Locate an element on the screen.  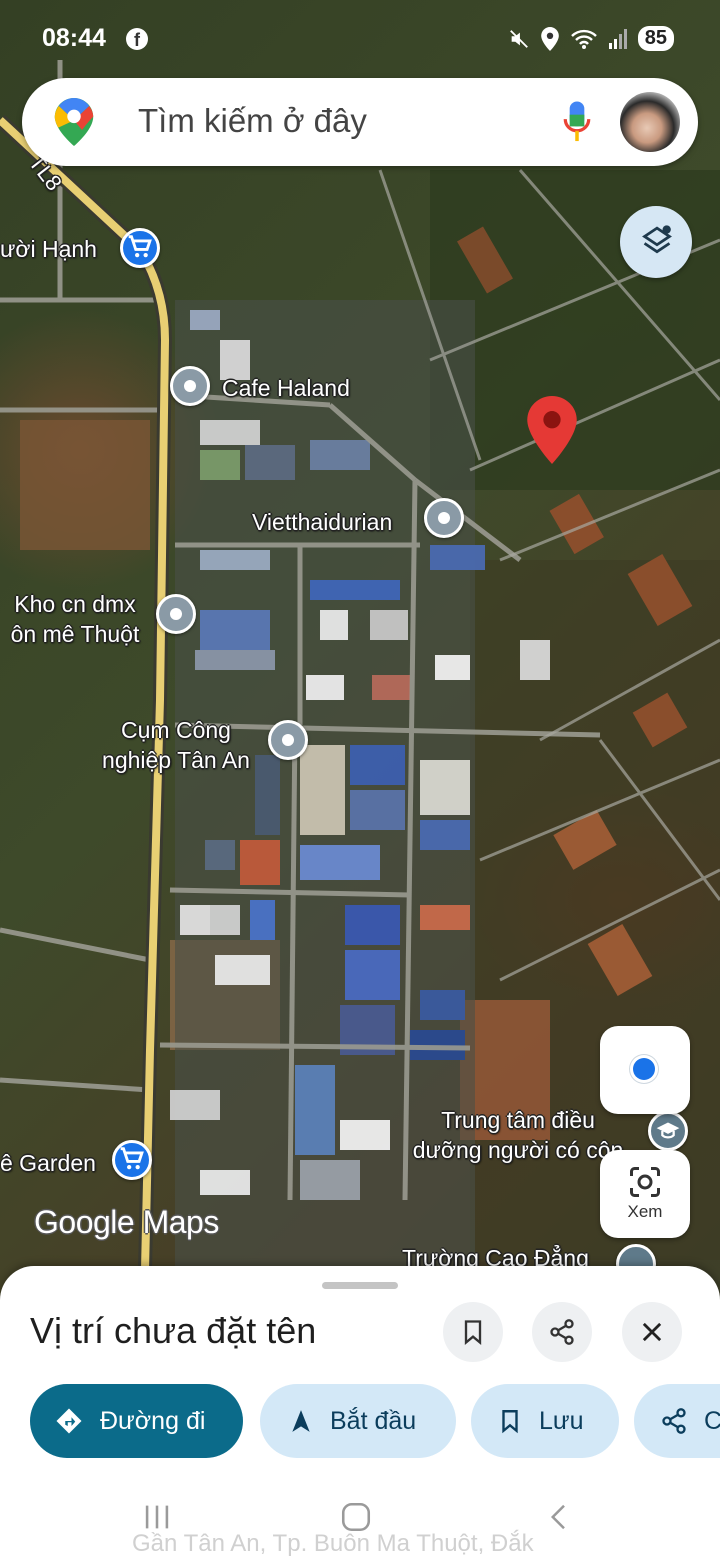
my-location-button is located at coordinates (645, 1070).